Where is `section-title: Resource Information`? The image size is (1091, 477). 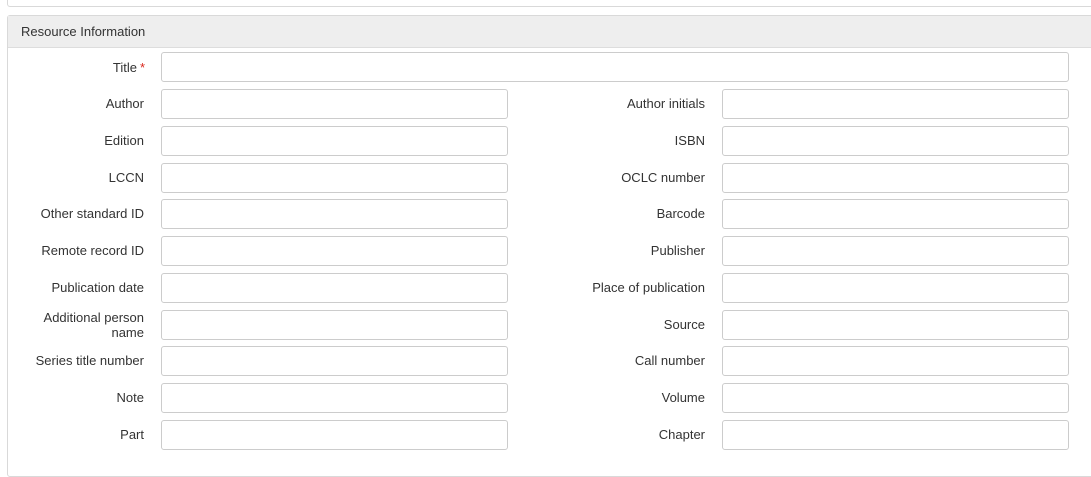
section-title: Resource Information is located at coordinates (549, 32).